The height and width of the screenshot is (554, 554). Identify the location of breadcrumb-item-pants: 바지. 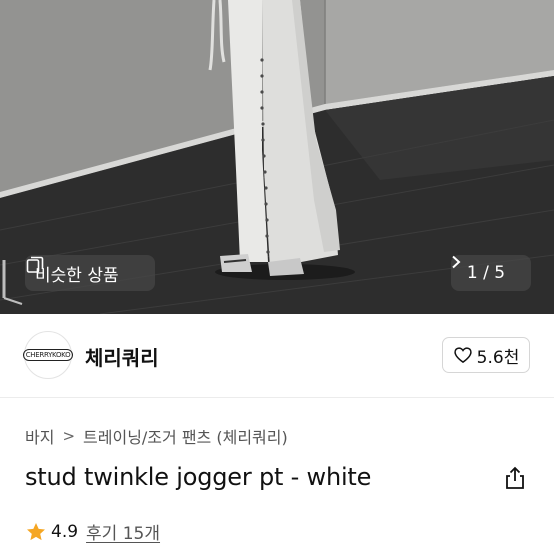
(39, 436).